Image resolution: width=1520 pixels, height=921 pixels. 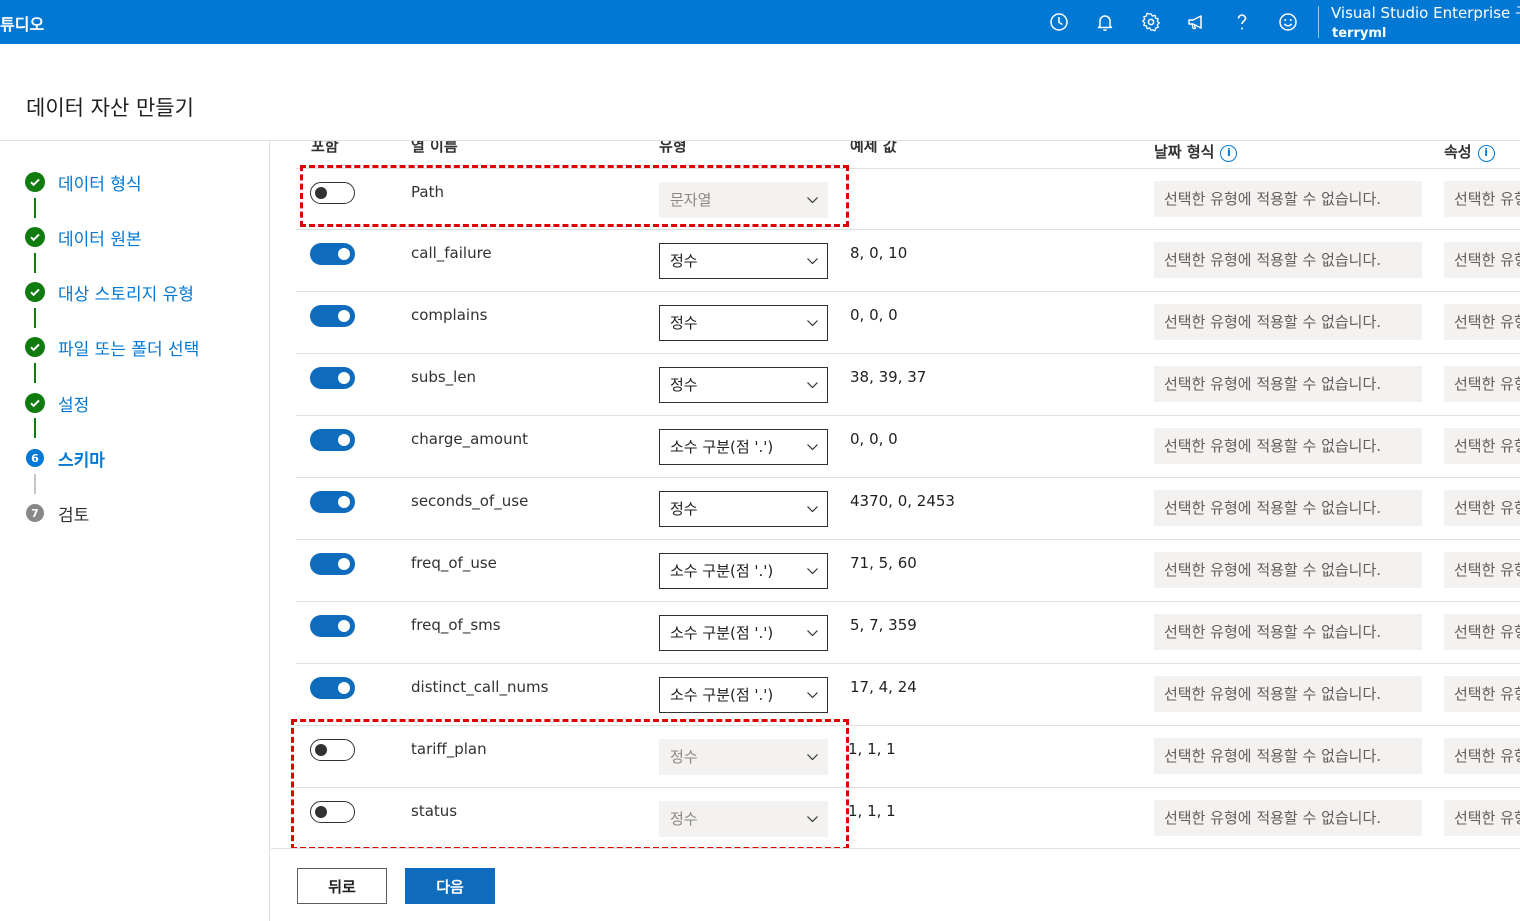 I want to click on step-storage-type: 대상 스토리지 유형, so click(x=109, y=292).